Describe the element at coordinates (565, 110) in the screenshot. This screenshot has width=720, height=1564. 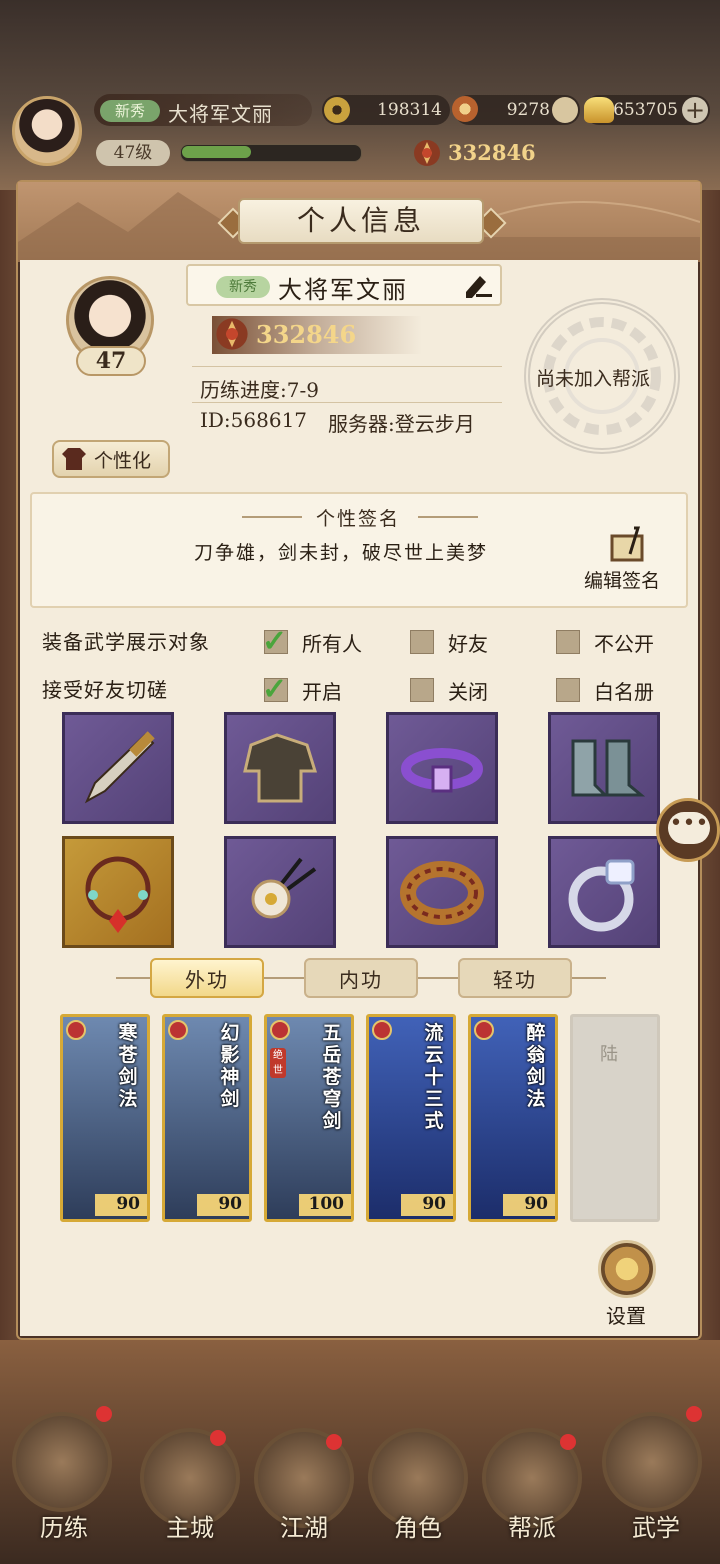
I see `stamina-add-icon` at that location.